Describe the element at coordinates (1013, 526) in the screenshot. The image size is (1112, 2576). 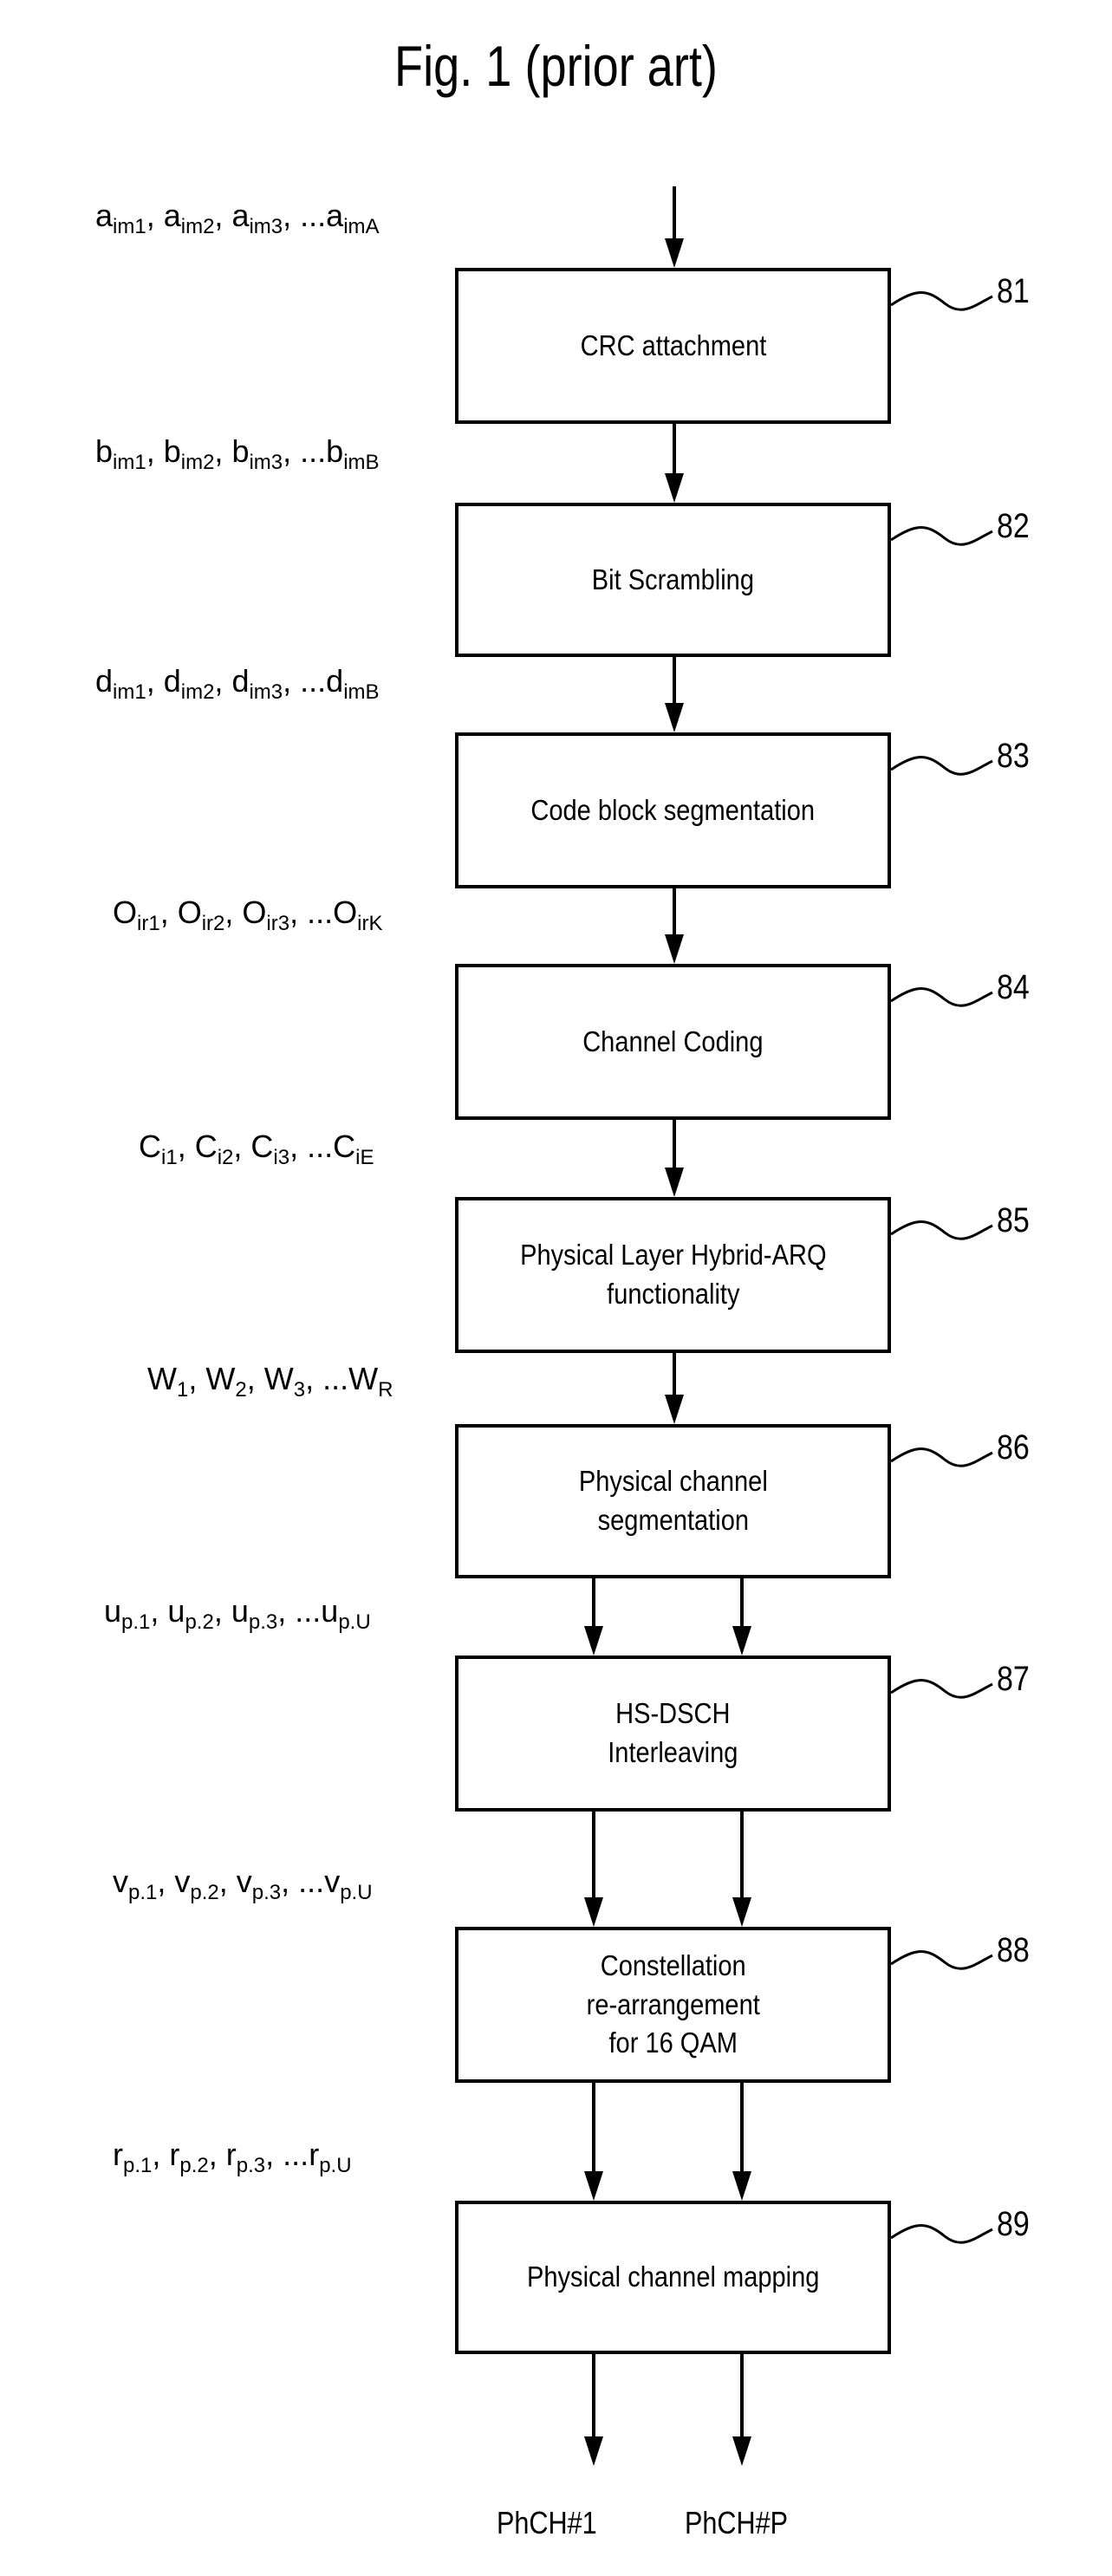
I see `reference-numeral: 82` at that location.